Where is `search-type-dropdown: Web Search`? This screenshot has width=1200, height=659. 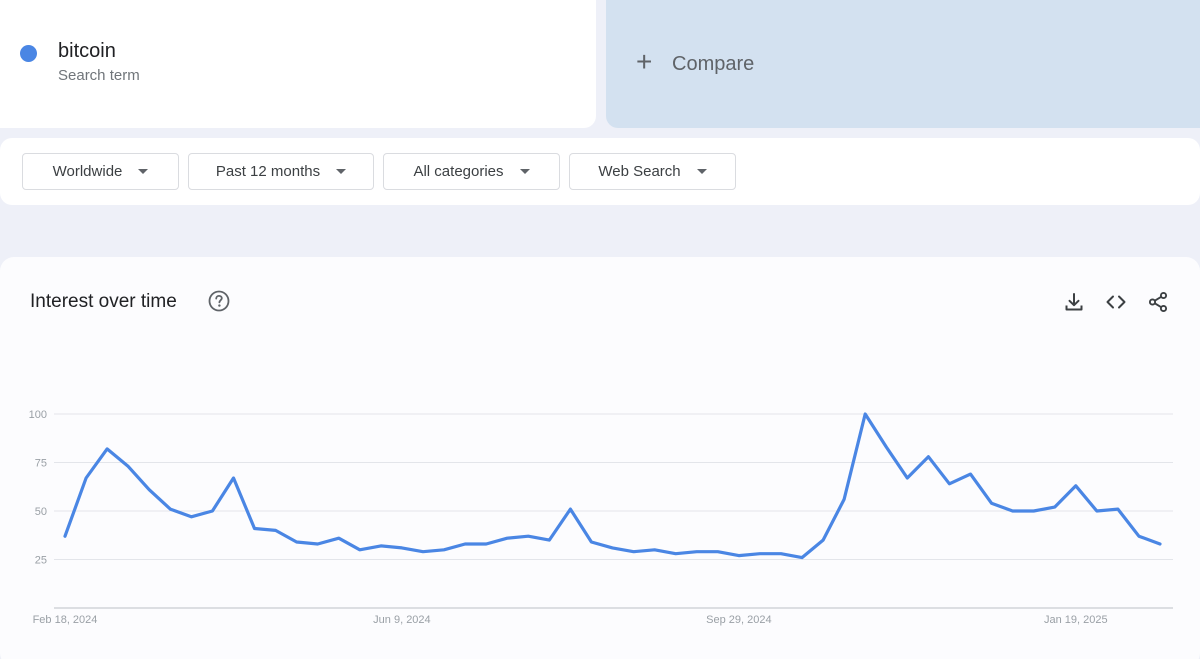 search-type-dropdown: Web Search is located at coordinates (652, 171).